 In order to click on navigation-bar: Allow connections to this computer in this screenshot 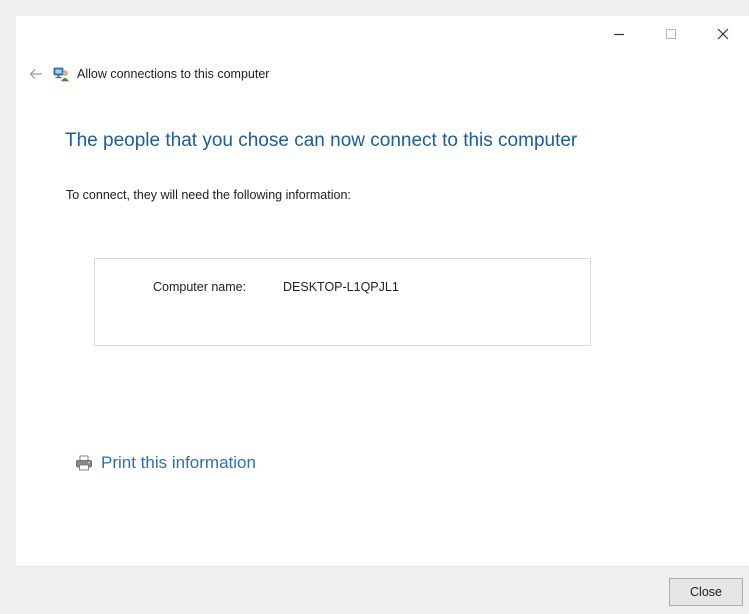, I will do `click(142, 74)`.